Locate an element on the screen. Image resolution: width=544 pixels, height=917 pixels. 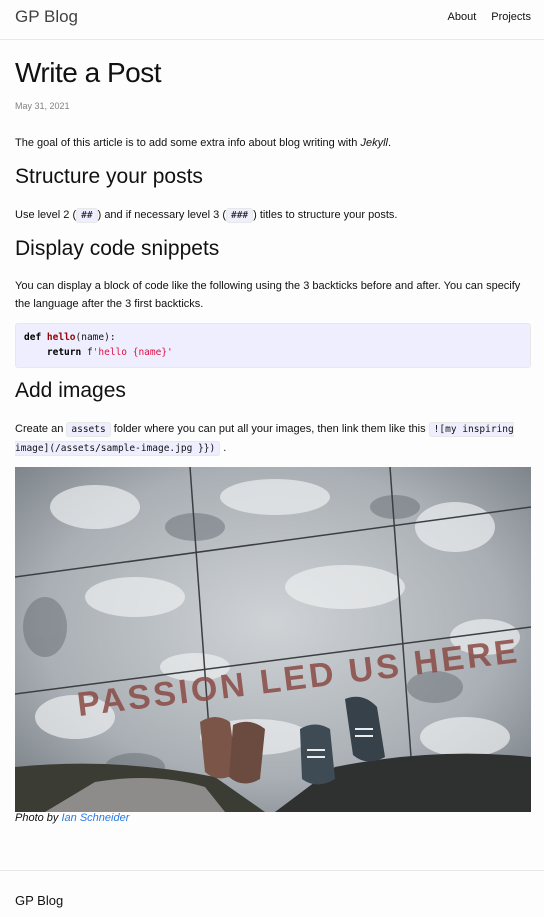
caption-author-link: Ian Schneider is located at coordinates (95, 818).